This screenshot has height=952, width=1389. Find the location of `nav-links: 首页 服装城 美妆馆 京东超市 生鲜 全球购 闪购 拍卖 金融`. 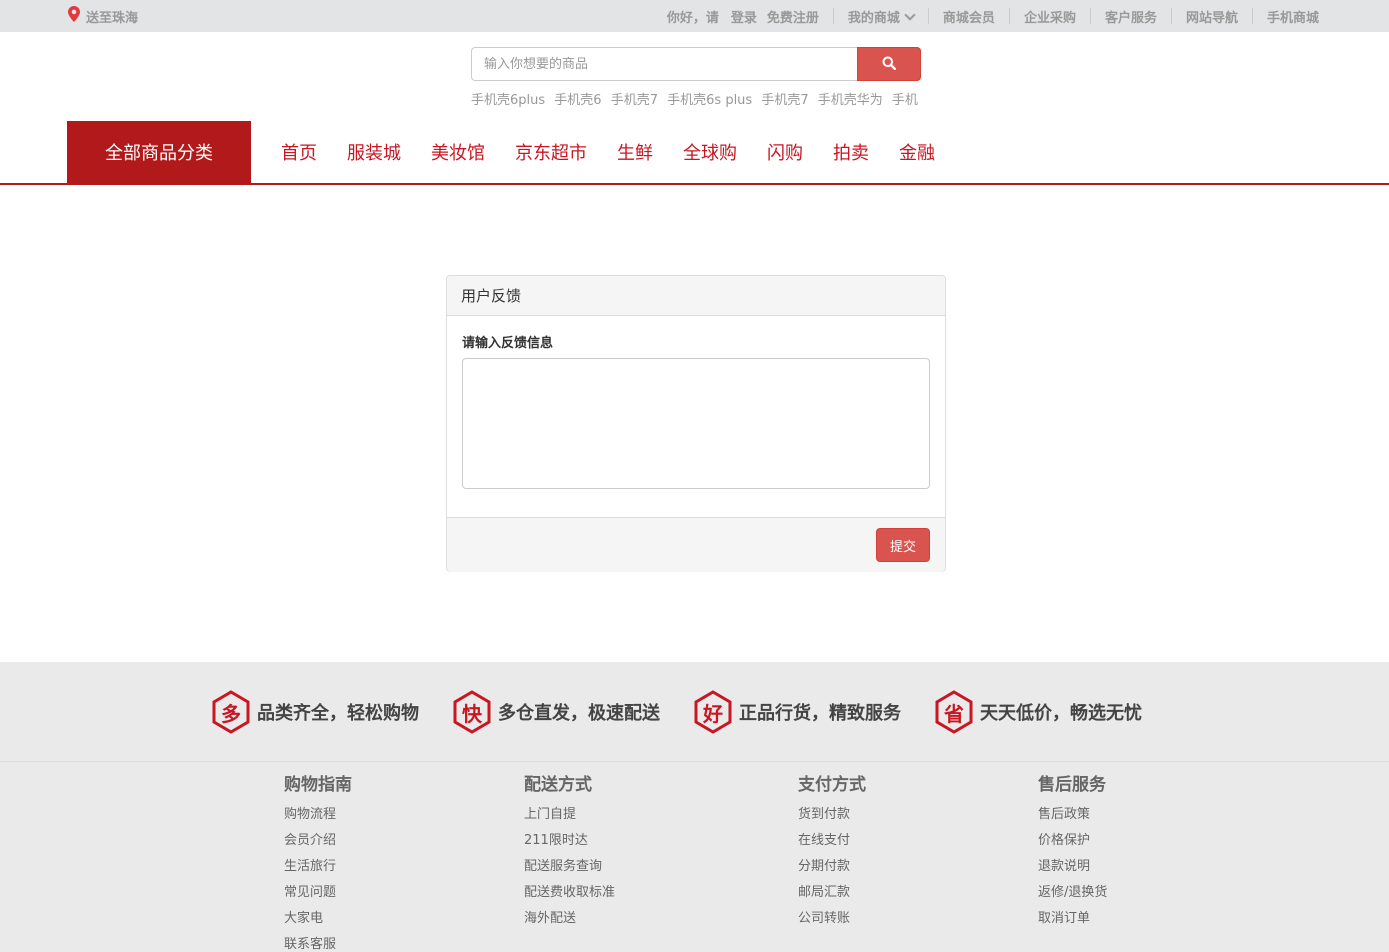

nav-links: 首页 服装城 美妆馆 京东超市 生鲜 全球购 闪购 拍卖 金融 is located at coordinates (608, 152).